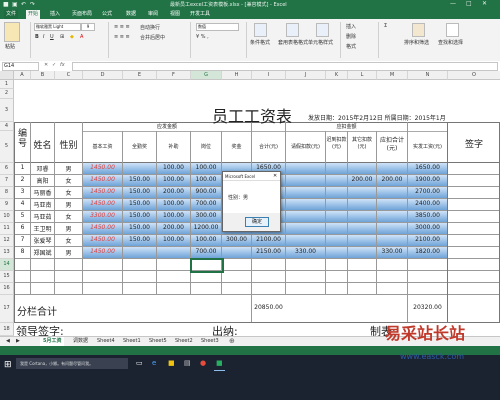 The image size is (500, 400). What do you see at coordinates (7, 241) in the screenshot?
I see `row-header: 12` at bounding box center [7, 241].